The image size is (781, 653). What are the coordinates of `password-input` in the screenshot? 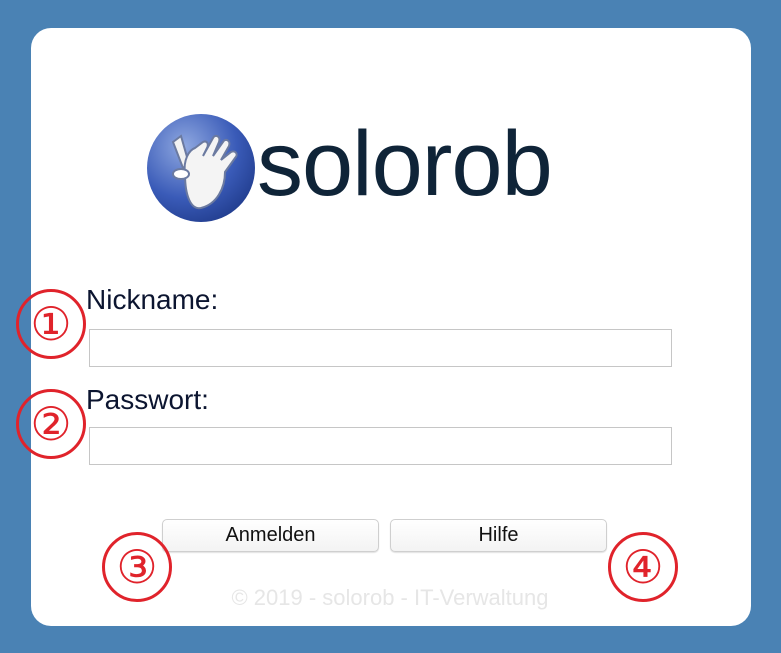 It's located at (380, 446).